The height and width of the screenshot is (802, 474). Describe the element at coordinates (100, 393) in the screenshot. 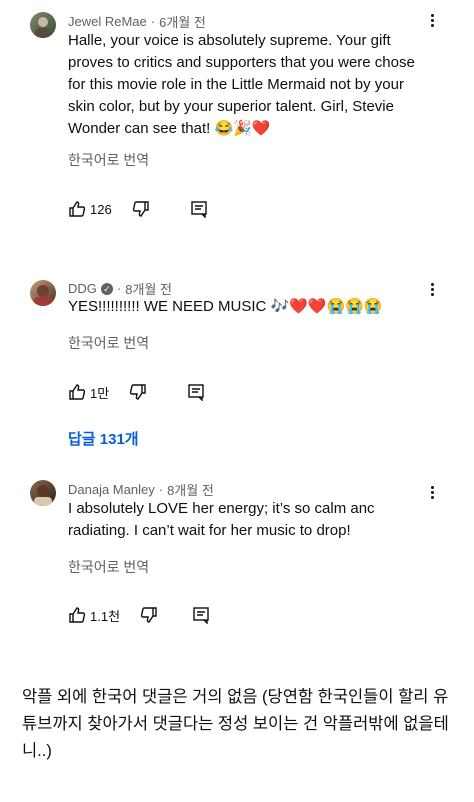

I see `like-count: 1만` at that location.